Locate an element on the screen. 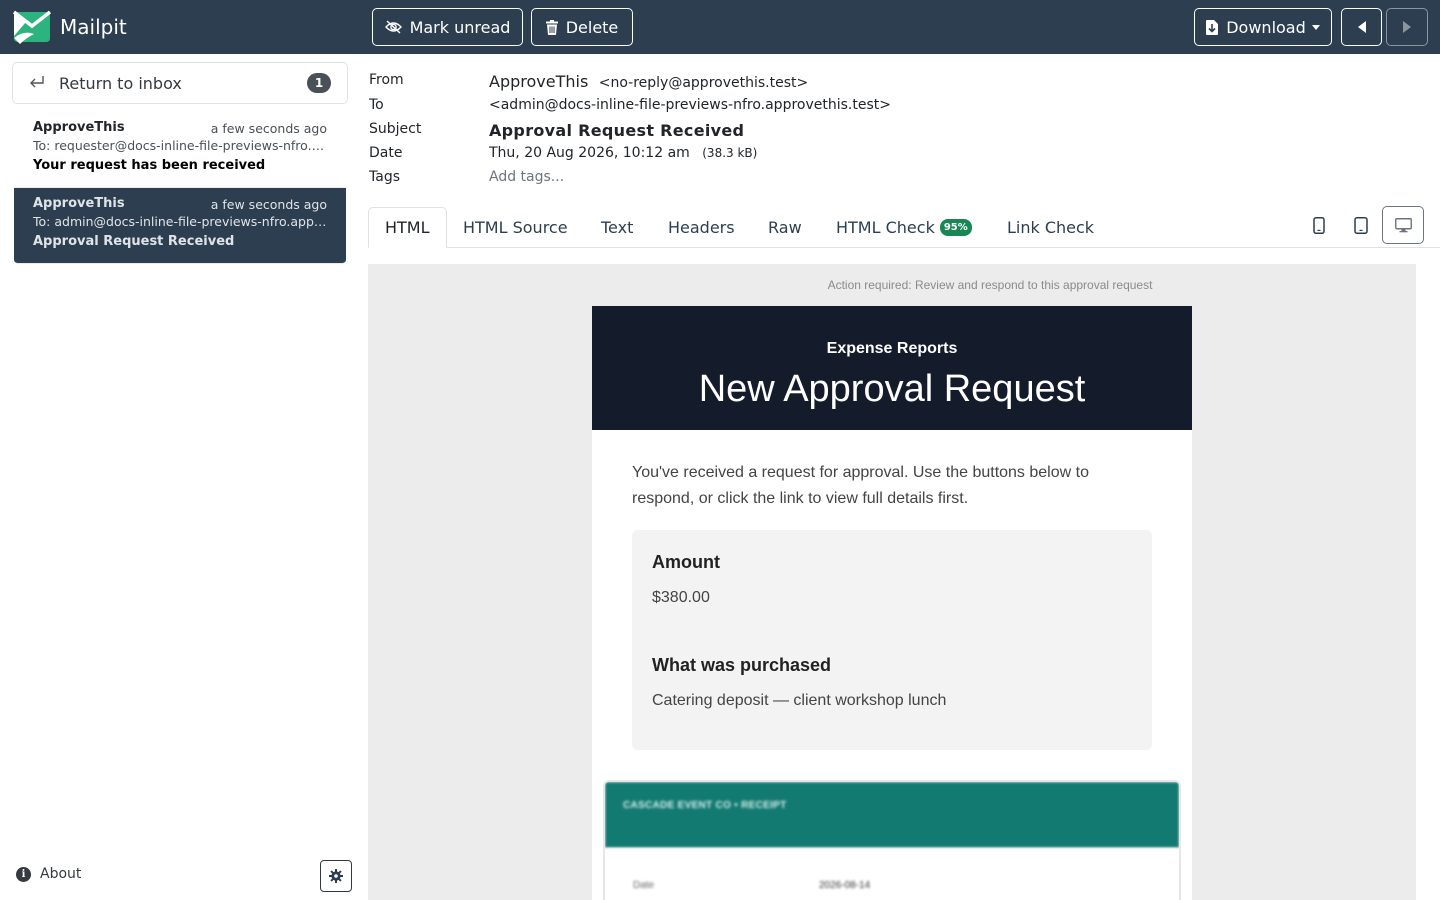  gear-icon is located at coordinates (336, 876).